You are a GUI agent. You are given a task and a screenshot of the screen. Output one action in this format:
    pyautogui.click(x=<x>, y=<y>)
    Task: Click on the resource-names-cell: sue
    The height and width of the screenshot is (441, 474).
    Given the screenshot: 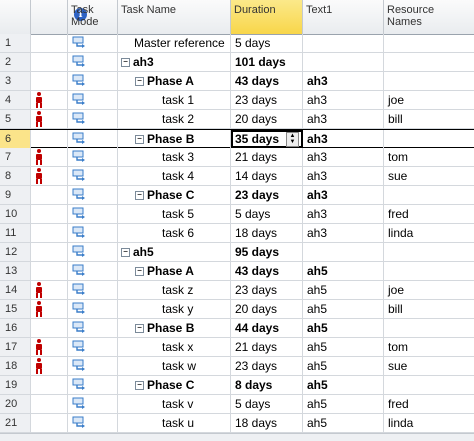 What is the action you would take?
    pyautogui.click(x=429, y=176)
    